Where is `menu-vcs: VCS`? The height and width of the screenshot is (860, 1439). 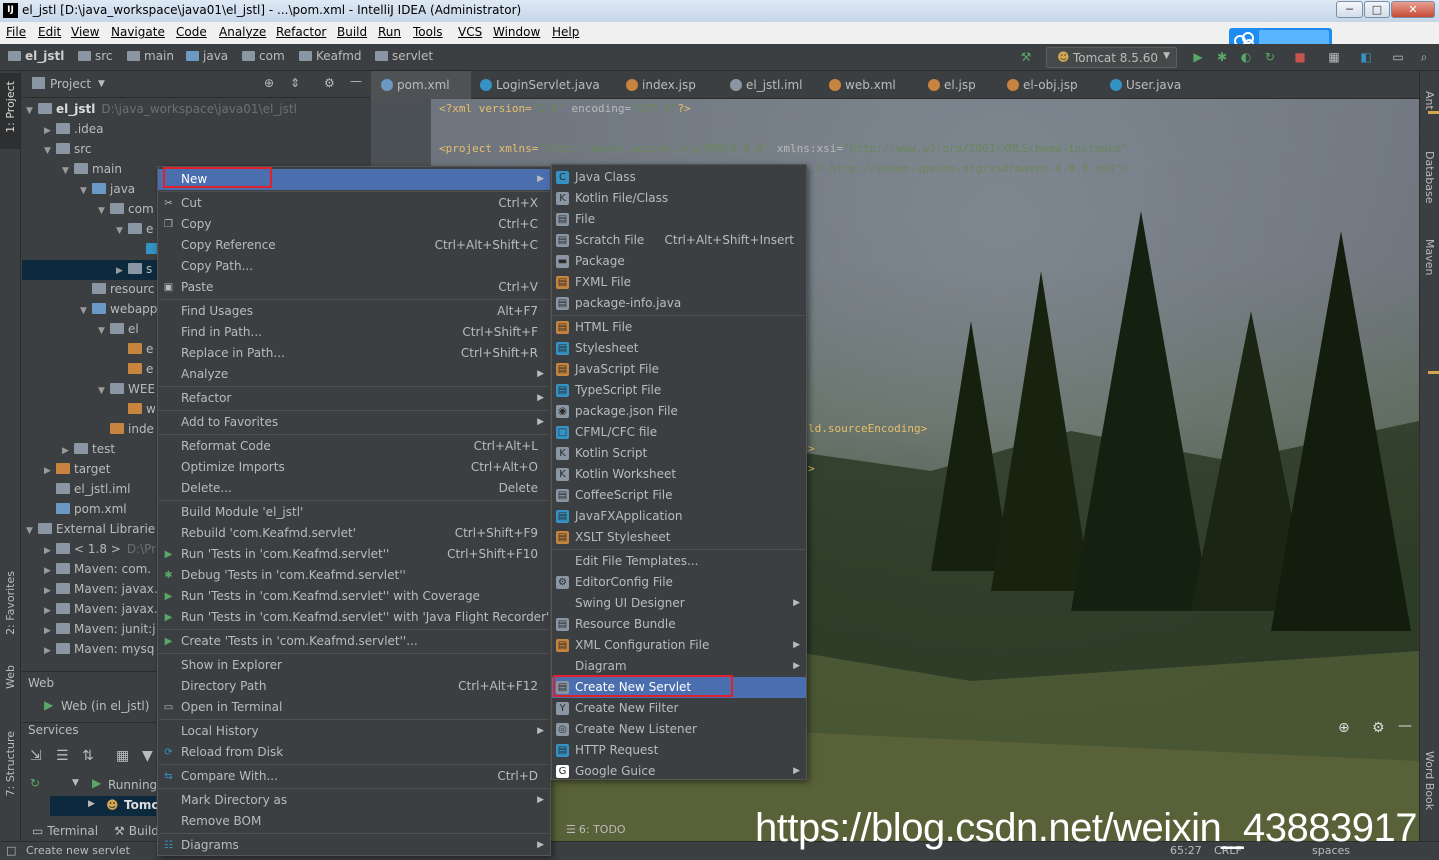
menu-vcs: VCS is located at coordinates (470, 32).